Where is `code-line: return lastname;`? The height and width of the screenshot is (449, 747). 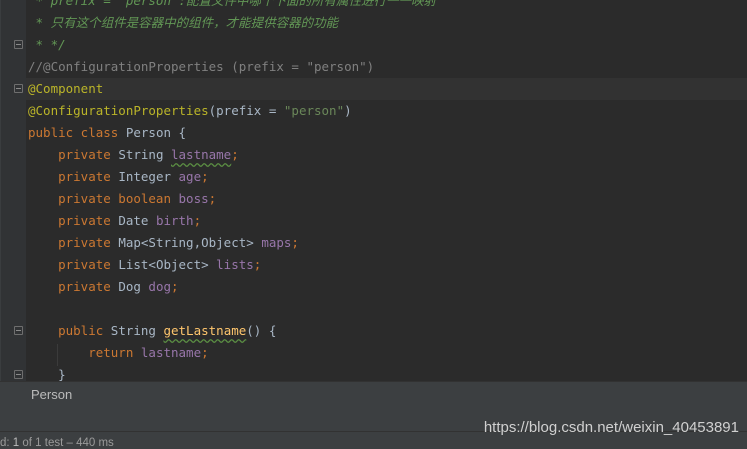
code-line: return lastname; is located at coordinates (118, 353).